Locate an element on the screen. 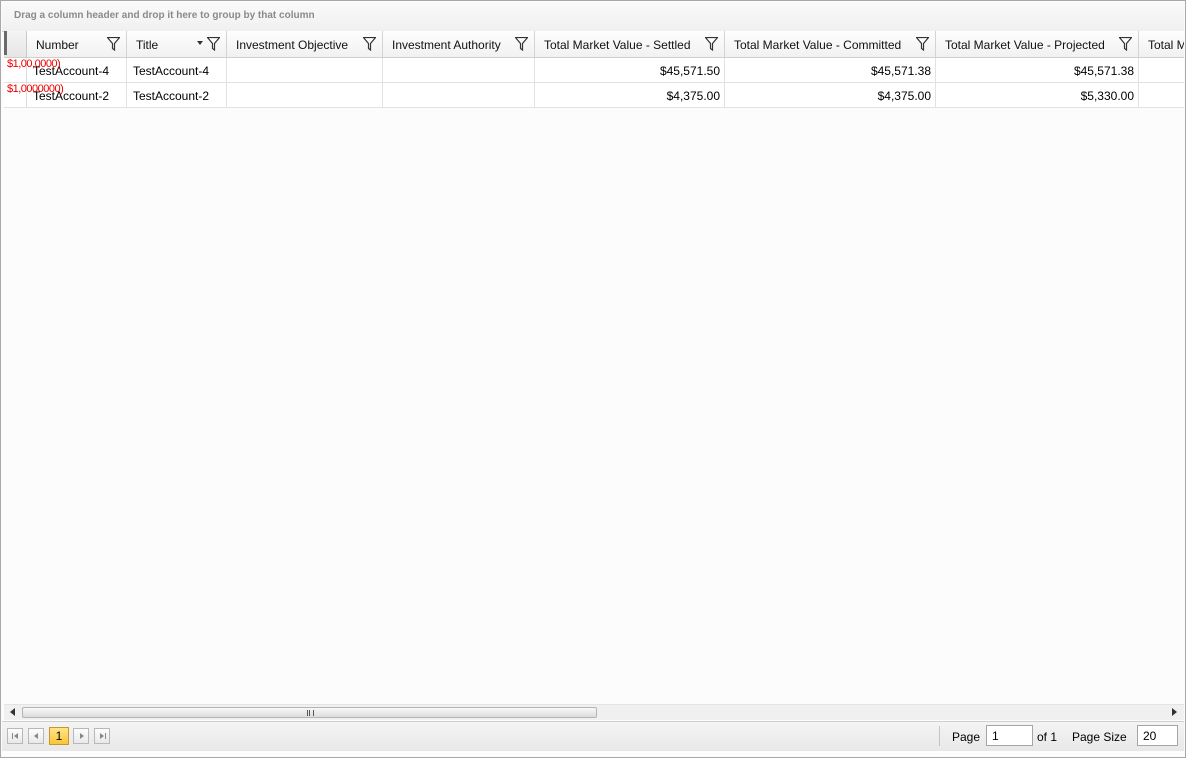 This screenshot has width=1186, height=758. column-header-label: Title is located at coordinates (147, 45).